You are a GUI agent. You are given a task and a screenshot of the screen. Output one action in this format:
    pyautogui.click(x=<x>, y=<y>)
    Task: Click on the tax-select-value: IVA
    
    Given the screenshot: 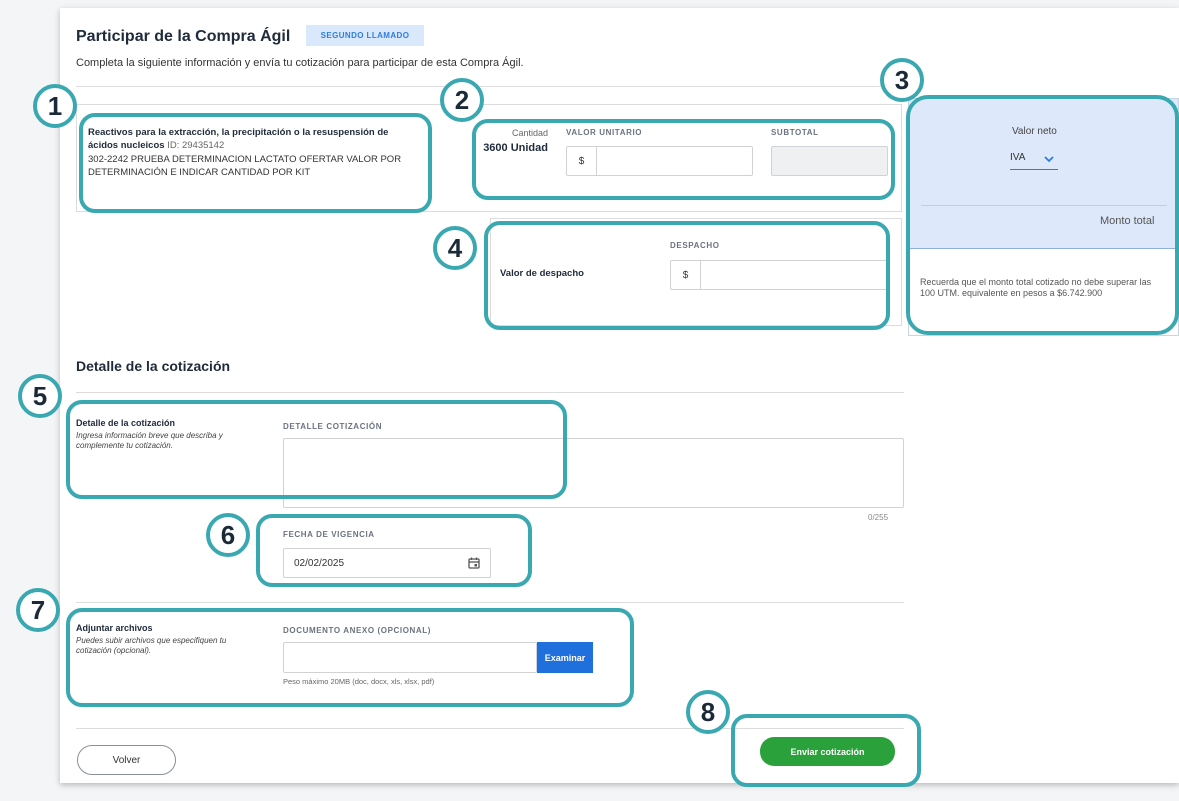 What is the action you would take?
    pyautogui.click(x=1018, y=157)
    